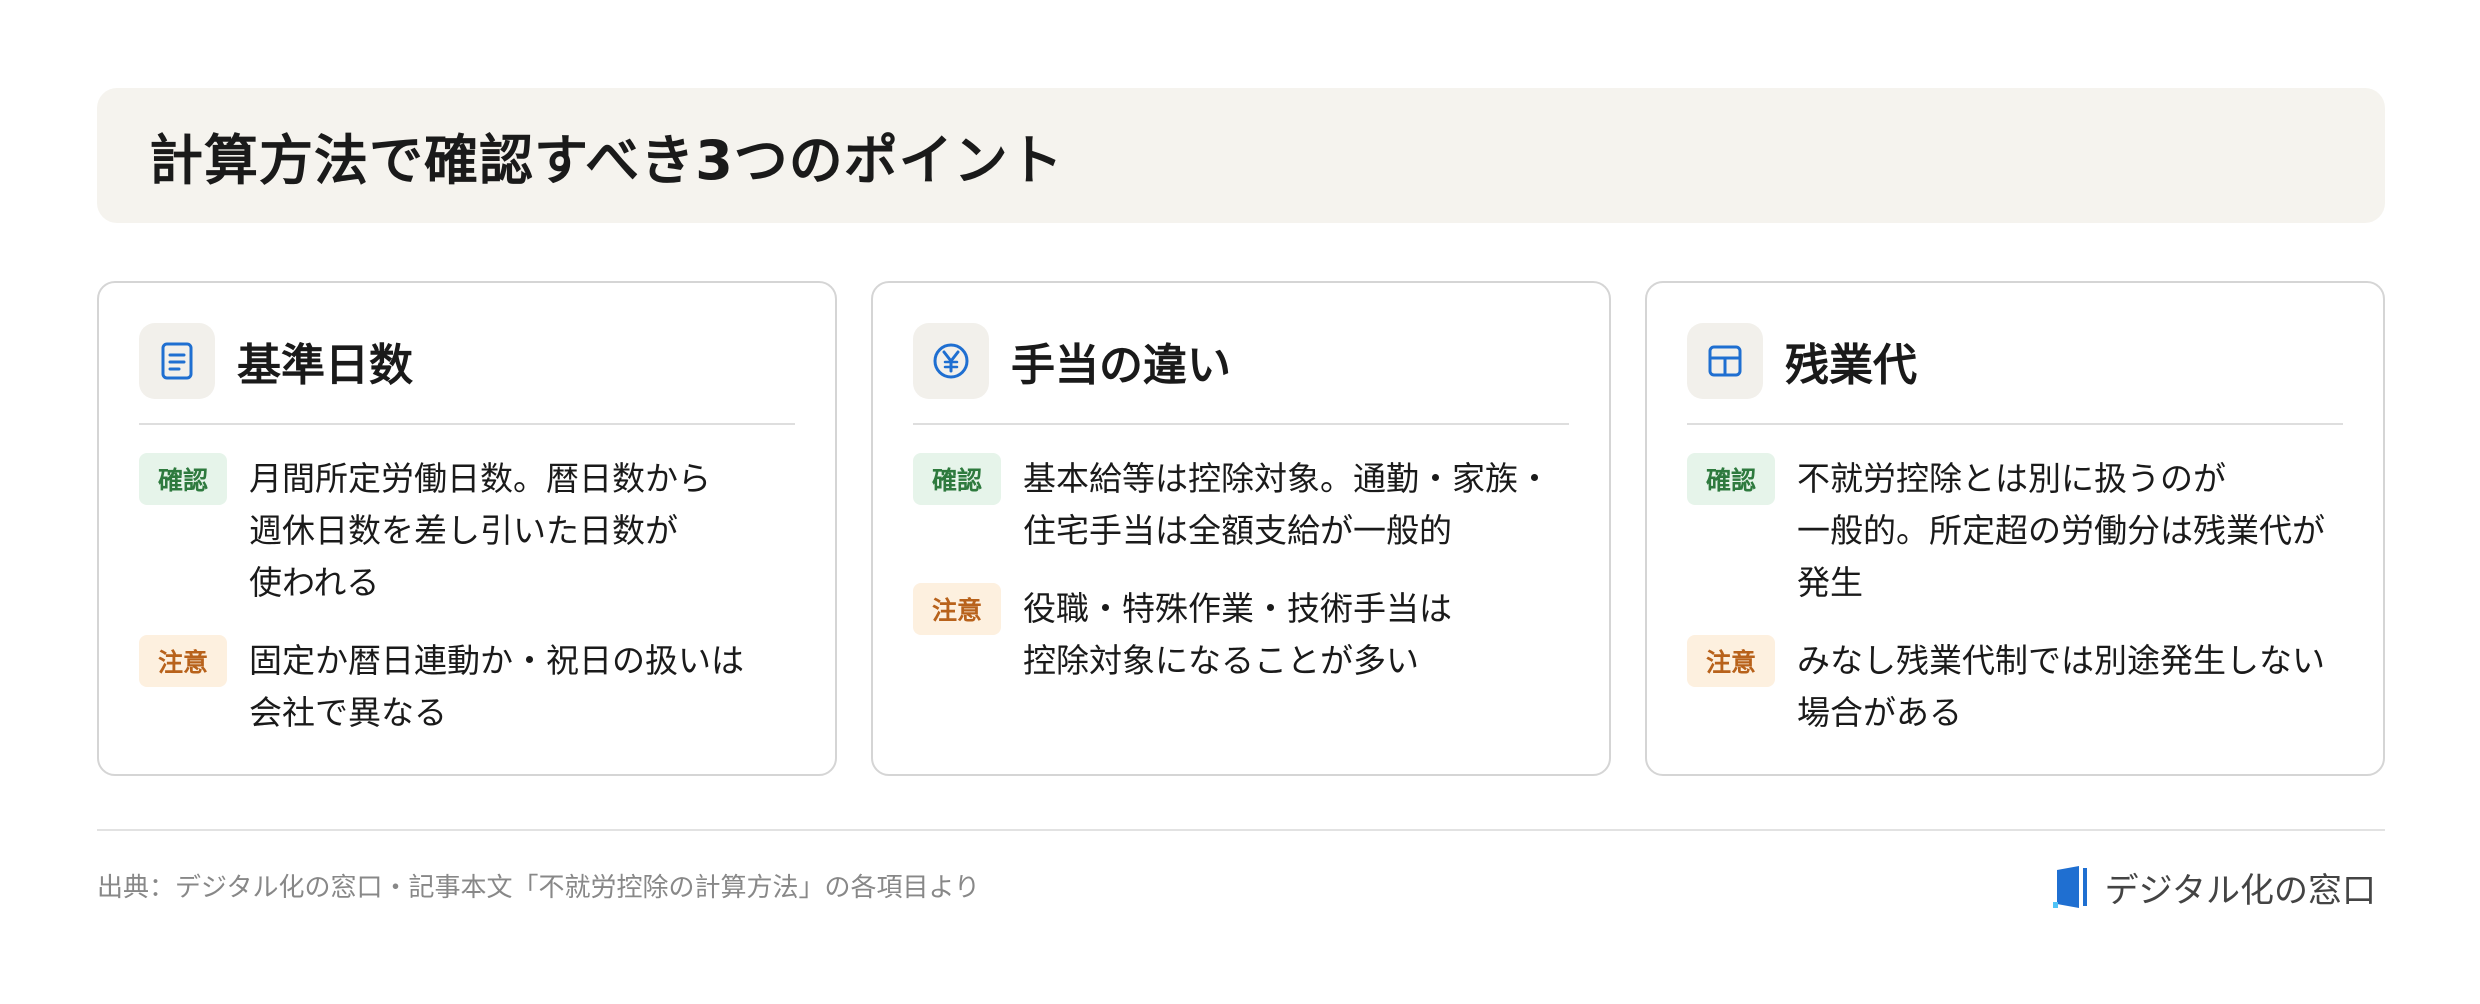 Image resolution: width=2480 pixels, height=1004 pixels. I want to click on source-note: 出典：デジタル化の窓口・記事本文「不就労控除の計算方法」の各項目より, so click(538, 888).